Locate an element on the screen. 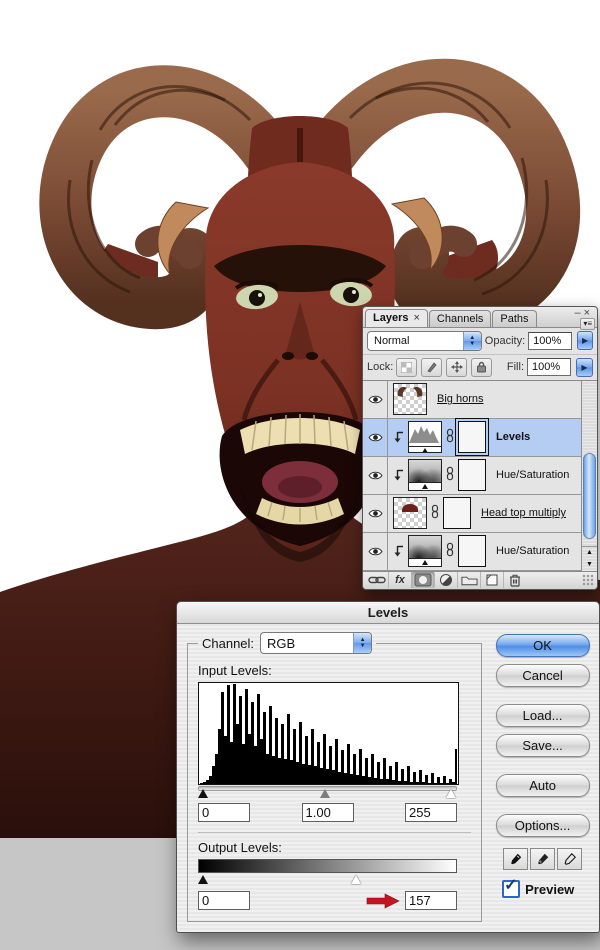  layer-row-levels: Levels is located at coordinates (472, 437).